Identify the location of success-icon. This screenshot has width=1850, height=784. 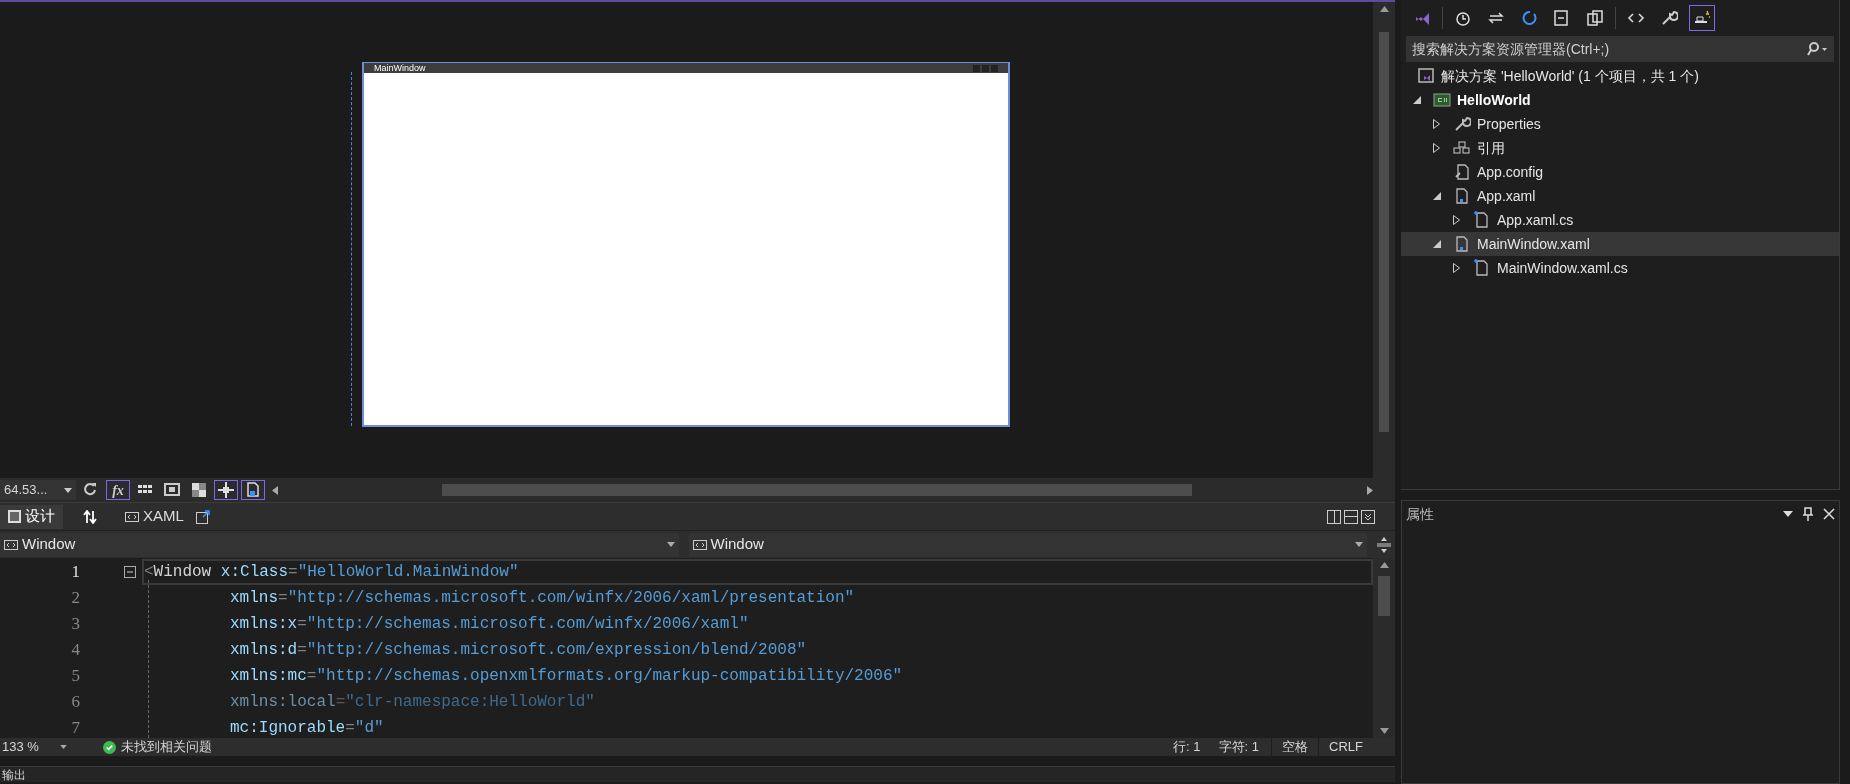
(109, 747).